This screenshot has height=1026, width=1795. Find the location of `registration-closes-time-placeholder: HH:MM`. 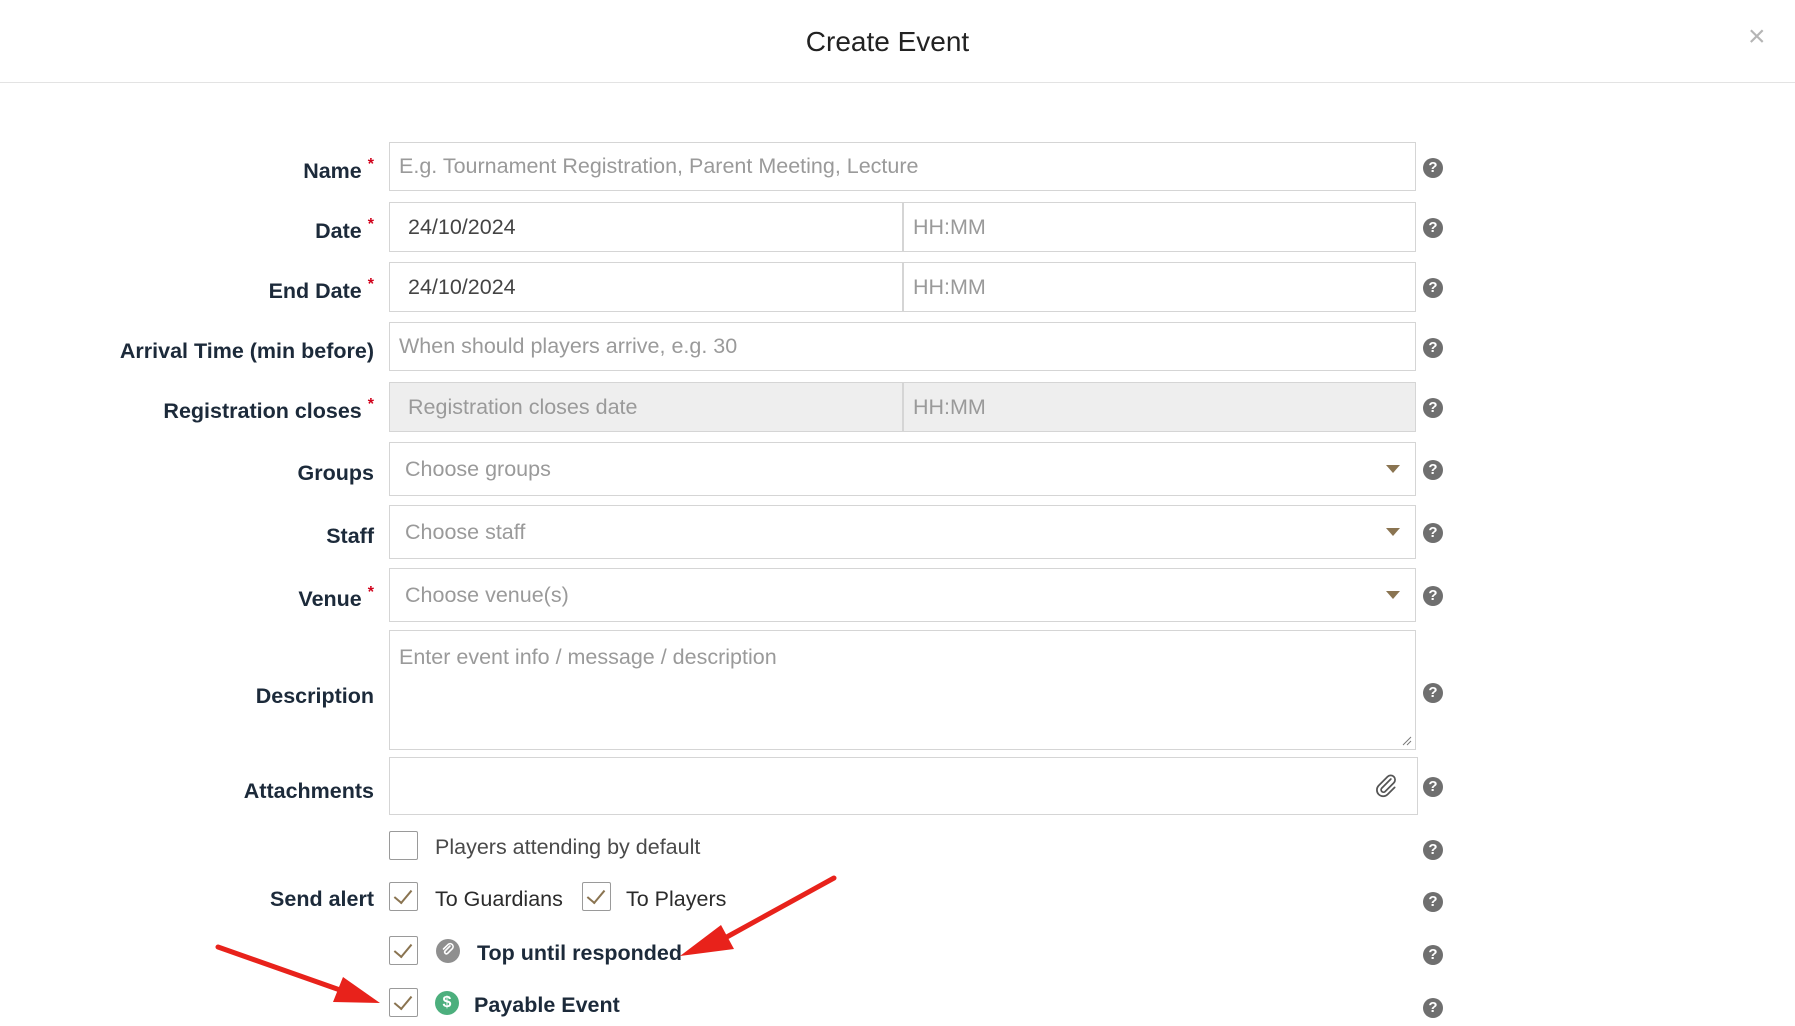

registration-closes-time-placeholder: HH:MM is located at coordinates (949, 406).